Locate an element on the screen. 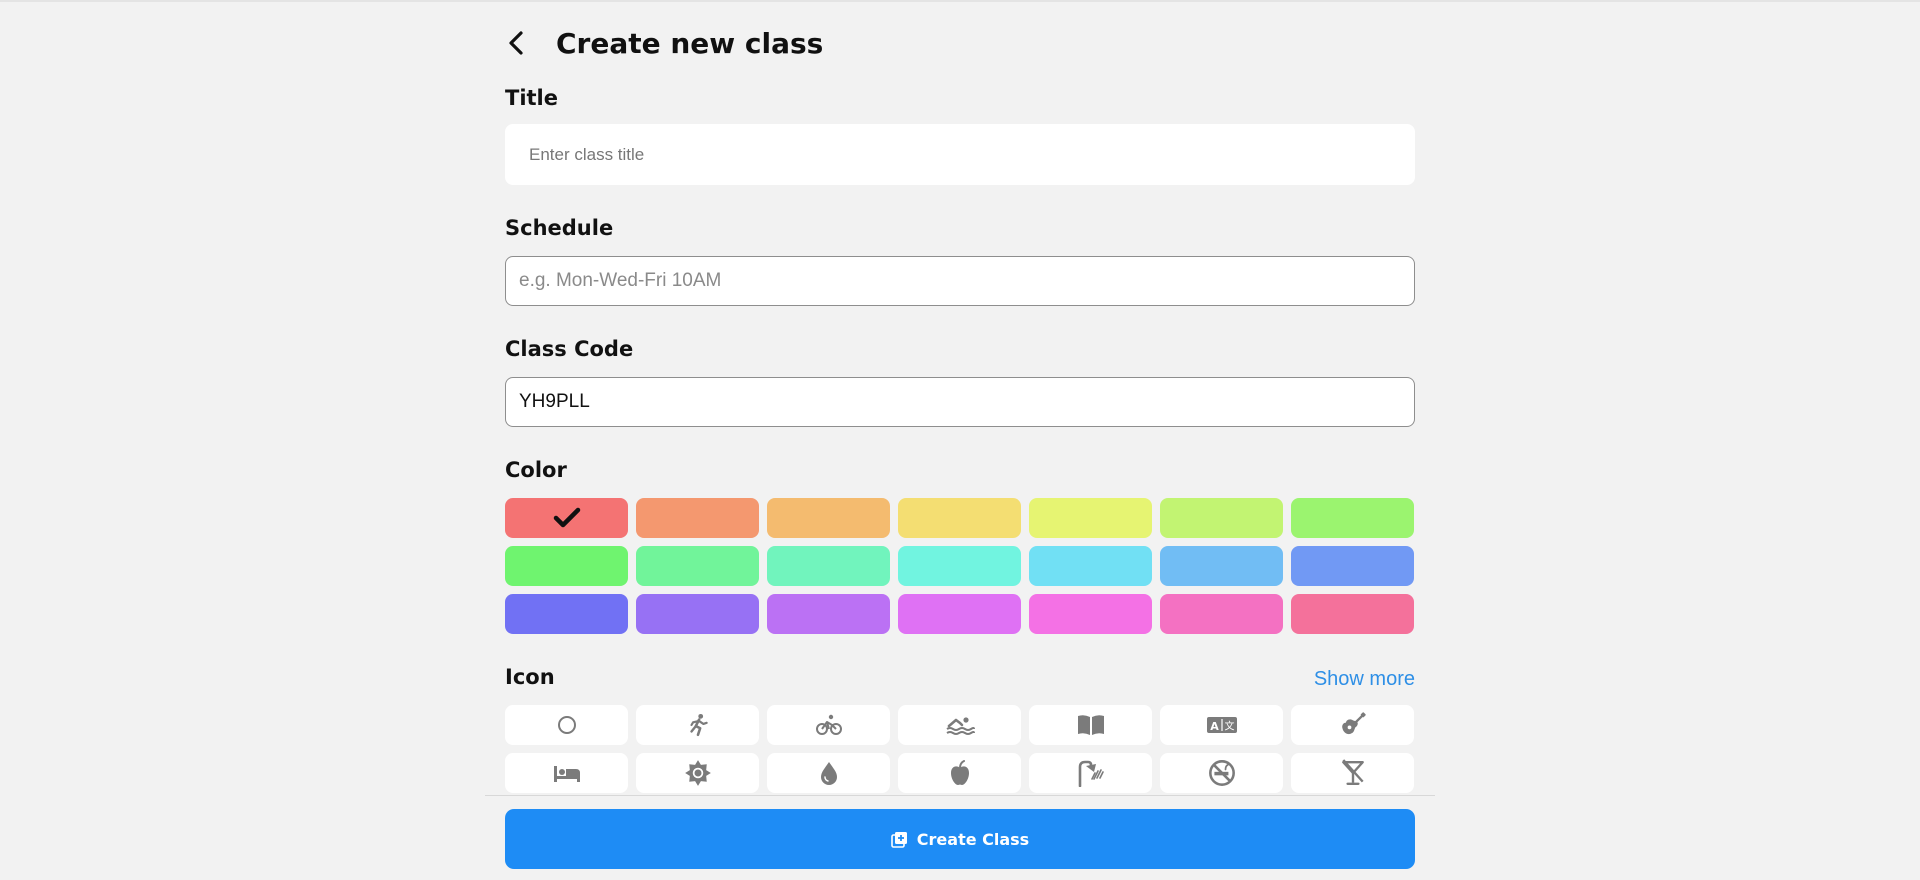  icon-option-guitar is located at coordinates (1352, 725).